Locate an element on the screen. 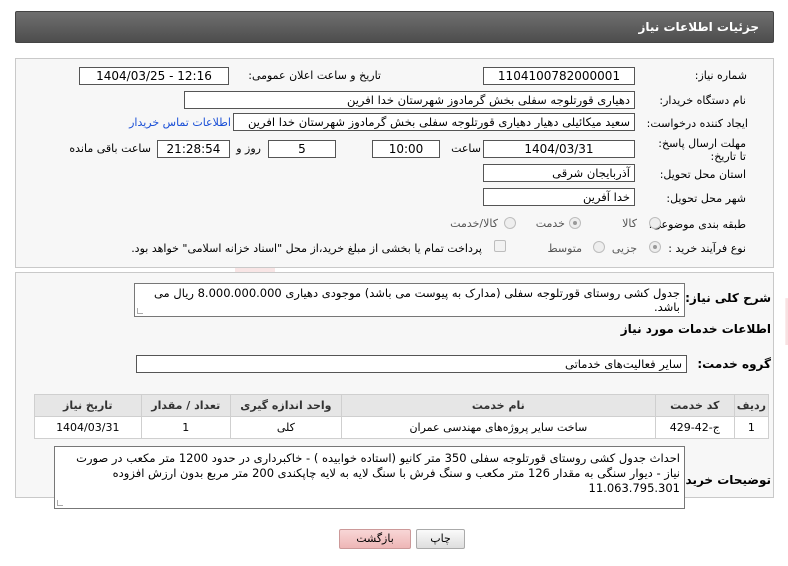  days-field: 5 is located at coordinates (302, 149).